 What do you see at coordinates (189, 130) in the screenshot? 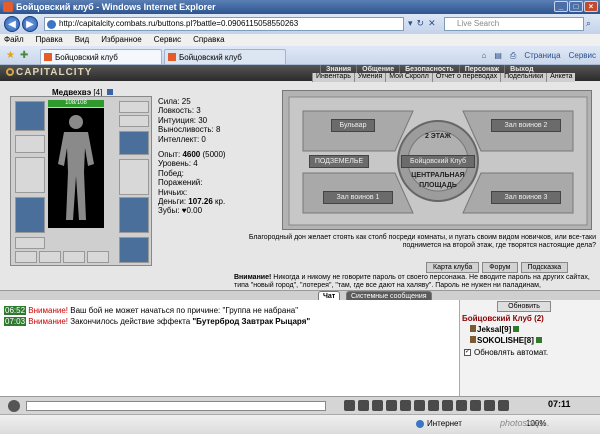
I see `stat-endurance: Выносливость: 8` at bounding box center [189, 130].